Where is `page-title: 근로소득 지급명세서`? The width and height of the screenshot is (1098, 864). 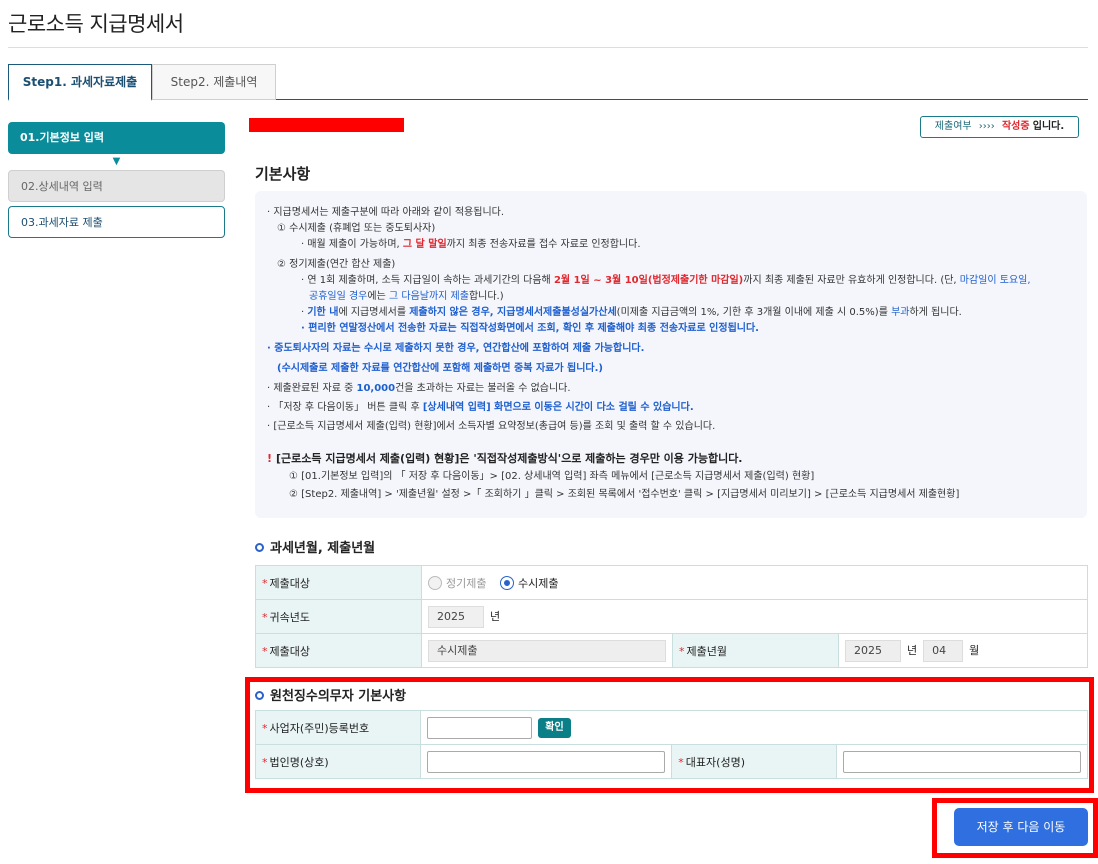
page-title: 근로소득 지급명세서 is located at coordinates (96, 24).